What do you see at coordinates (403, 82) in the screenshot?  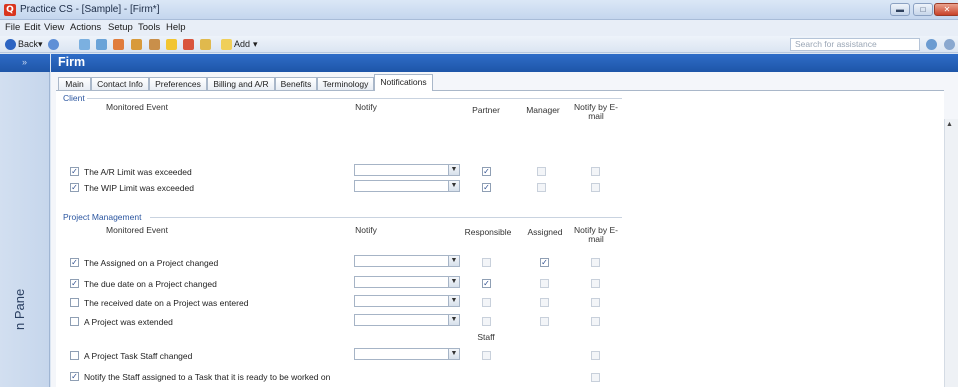 I see `tab-notifications: Notifications` at bounding box center [403, 82].